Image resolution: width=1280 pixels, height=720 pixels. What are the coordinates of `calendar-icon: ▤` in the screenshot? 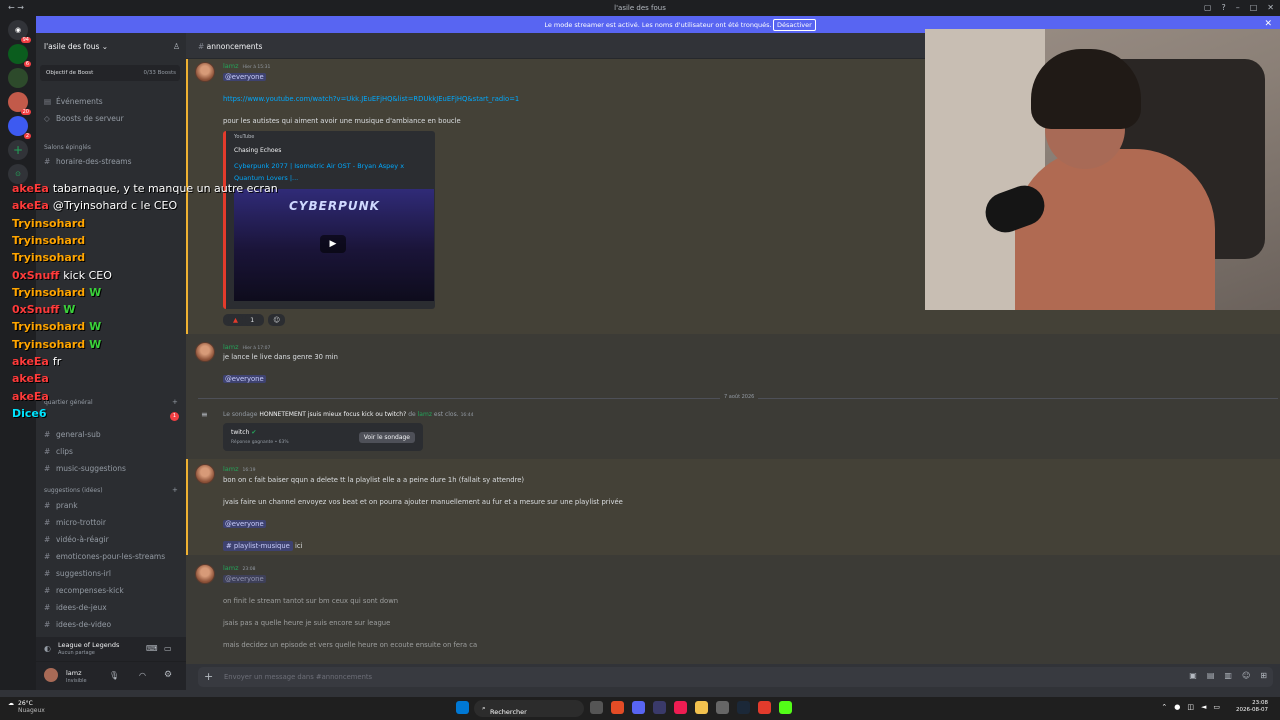 It's located at (48, 101).